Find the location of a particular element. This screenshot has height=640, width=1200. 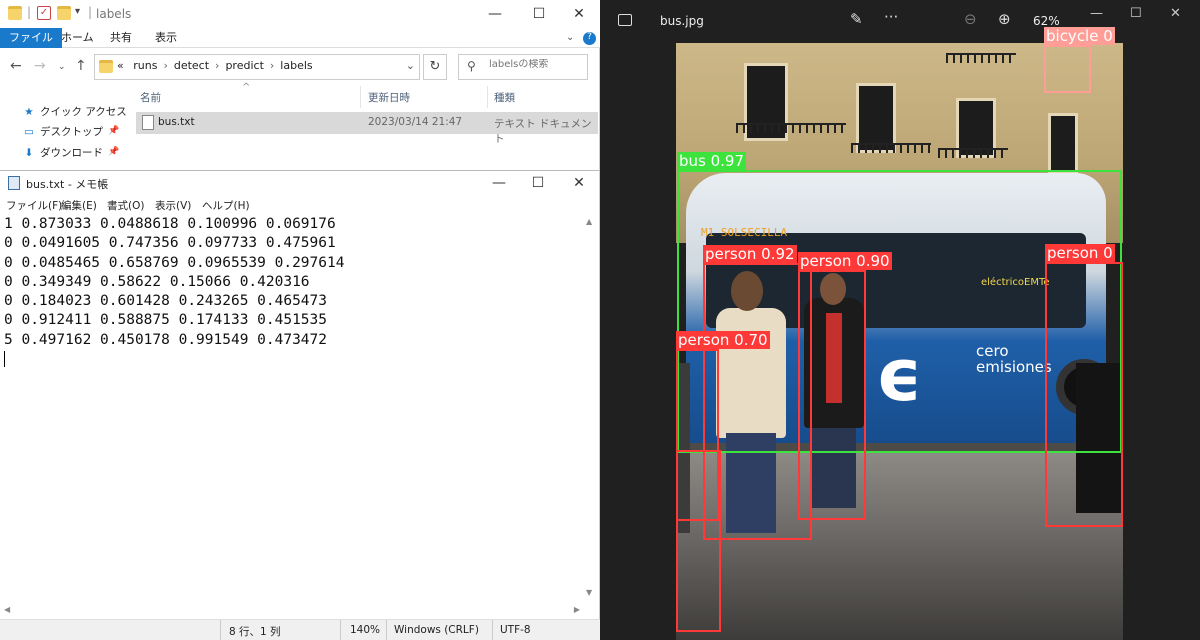

file-type: テキスト ドキュメント is located at coordinates (543, 131).